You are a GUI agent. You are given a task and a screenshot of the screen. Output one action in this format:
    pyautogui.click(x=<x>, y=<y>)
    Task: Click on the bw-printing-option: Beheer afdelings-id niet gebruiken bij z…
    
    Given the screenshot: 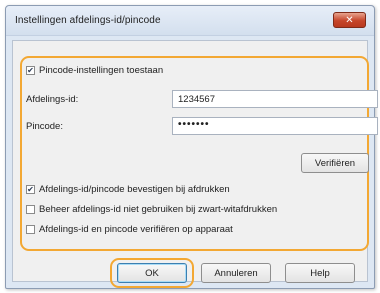 What is the action you would take?
    pyautogui.click(x=151, y=209)
    